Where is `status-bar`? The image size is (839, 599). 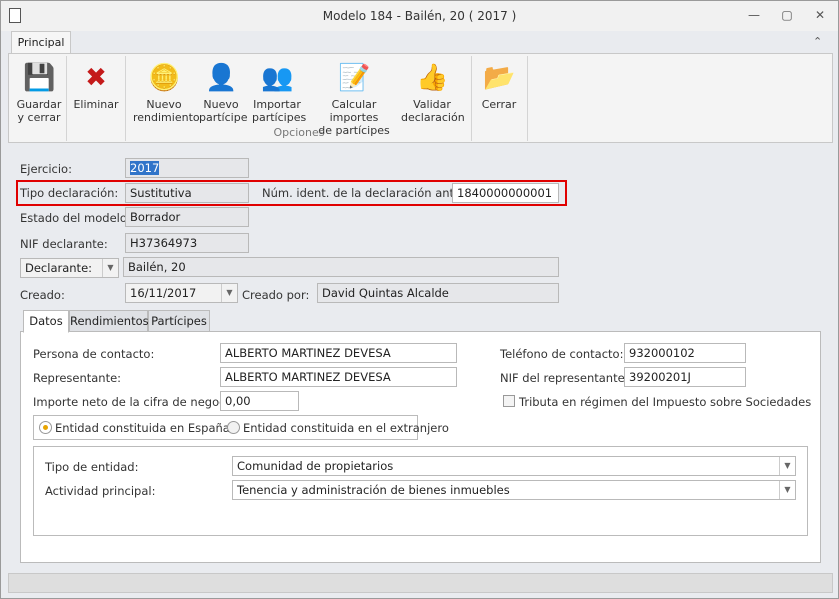 status-bar is located at coordinates (420, 583).